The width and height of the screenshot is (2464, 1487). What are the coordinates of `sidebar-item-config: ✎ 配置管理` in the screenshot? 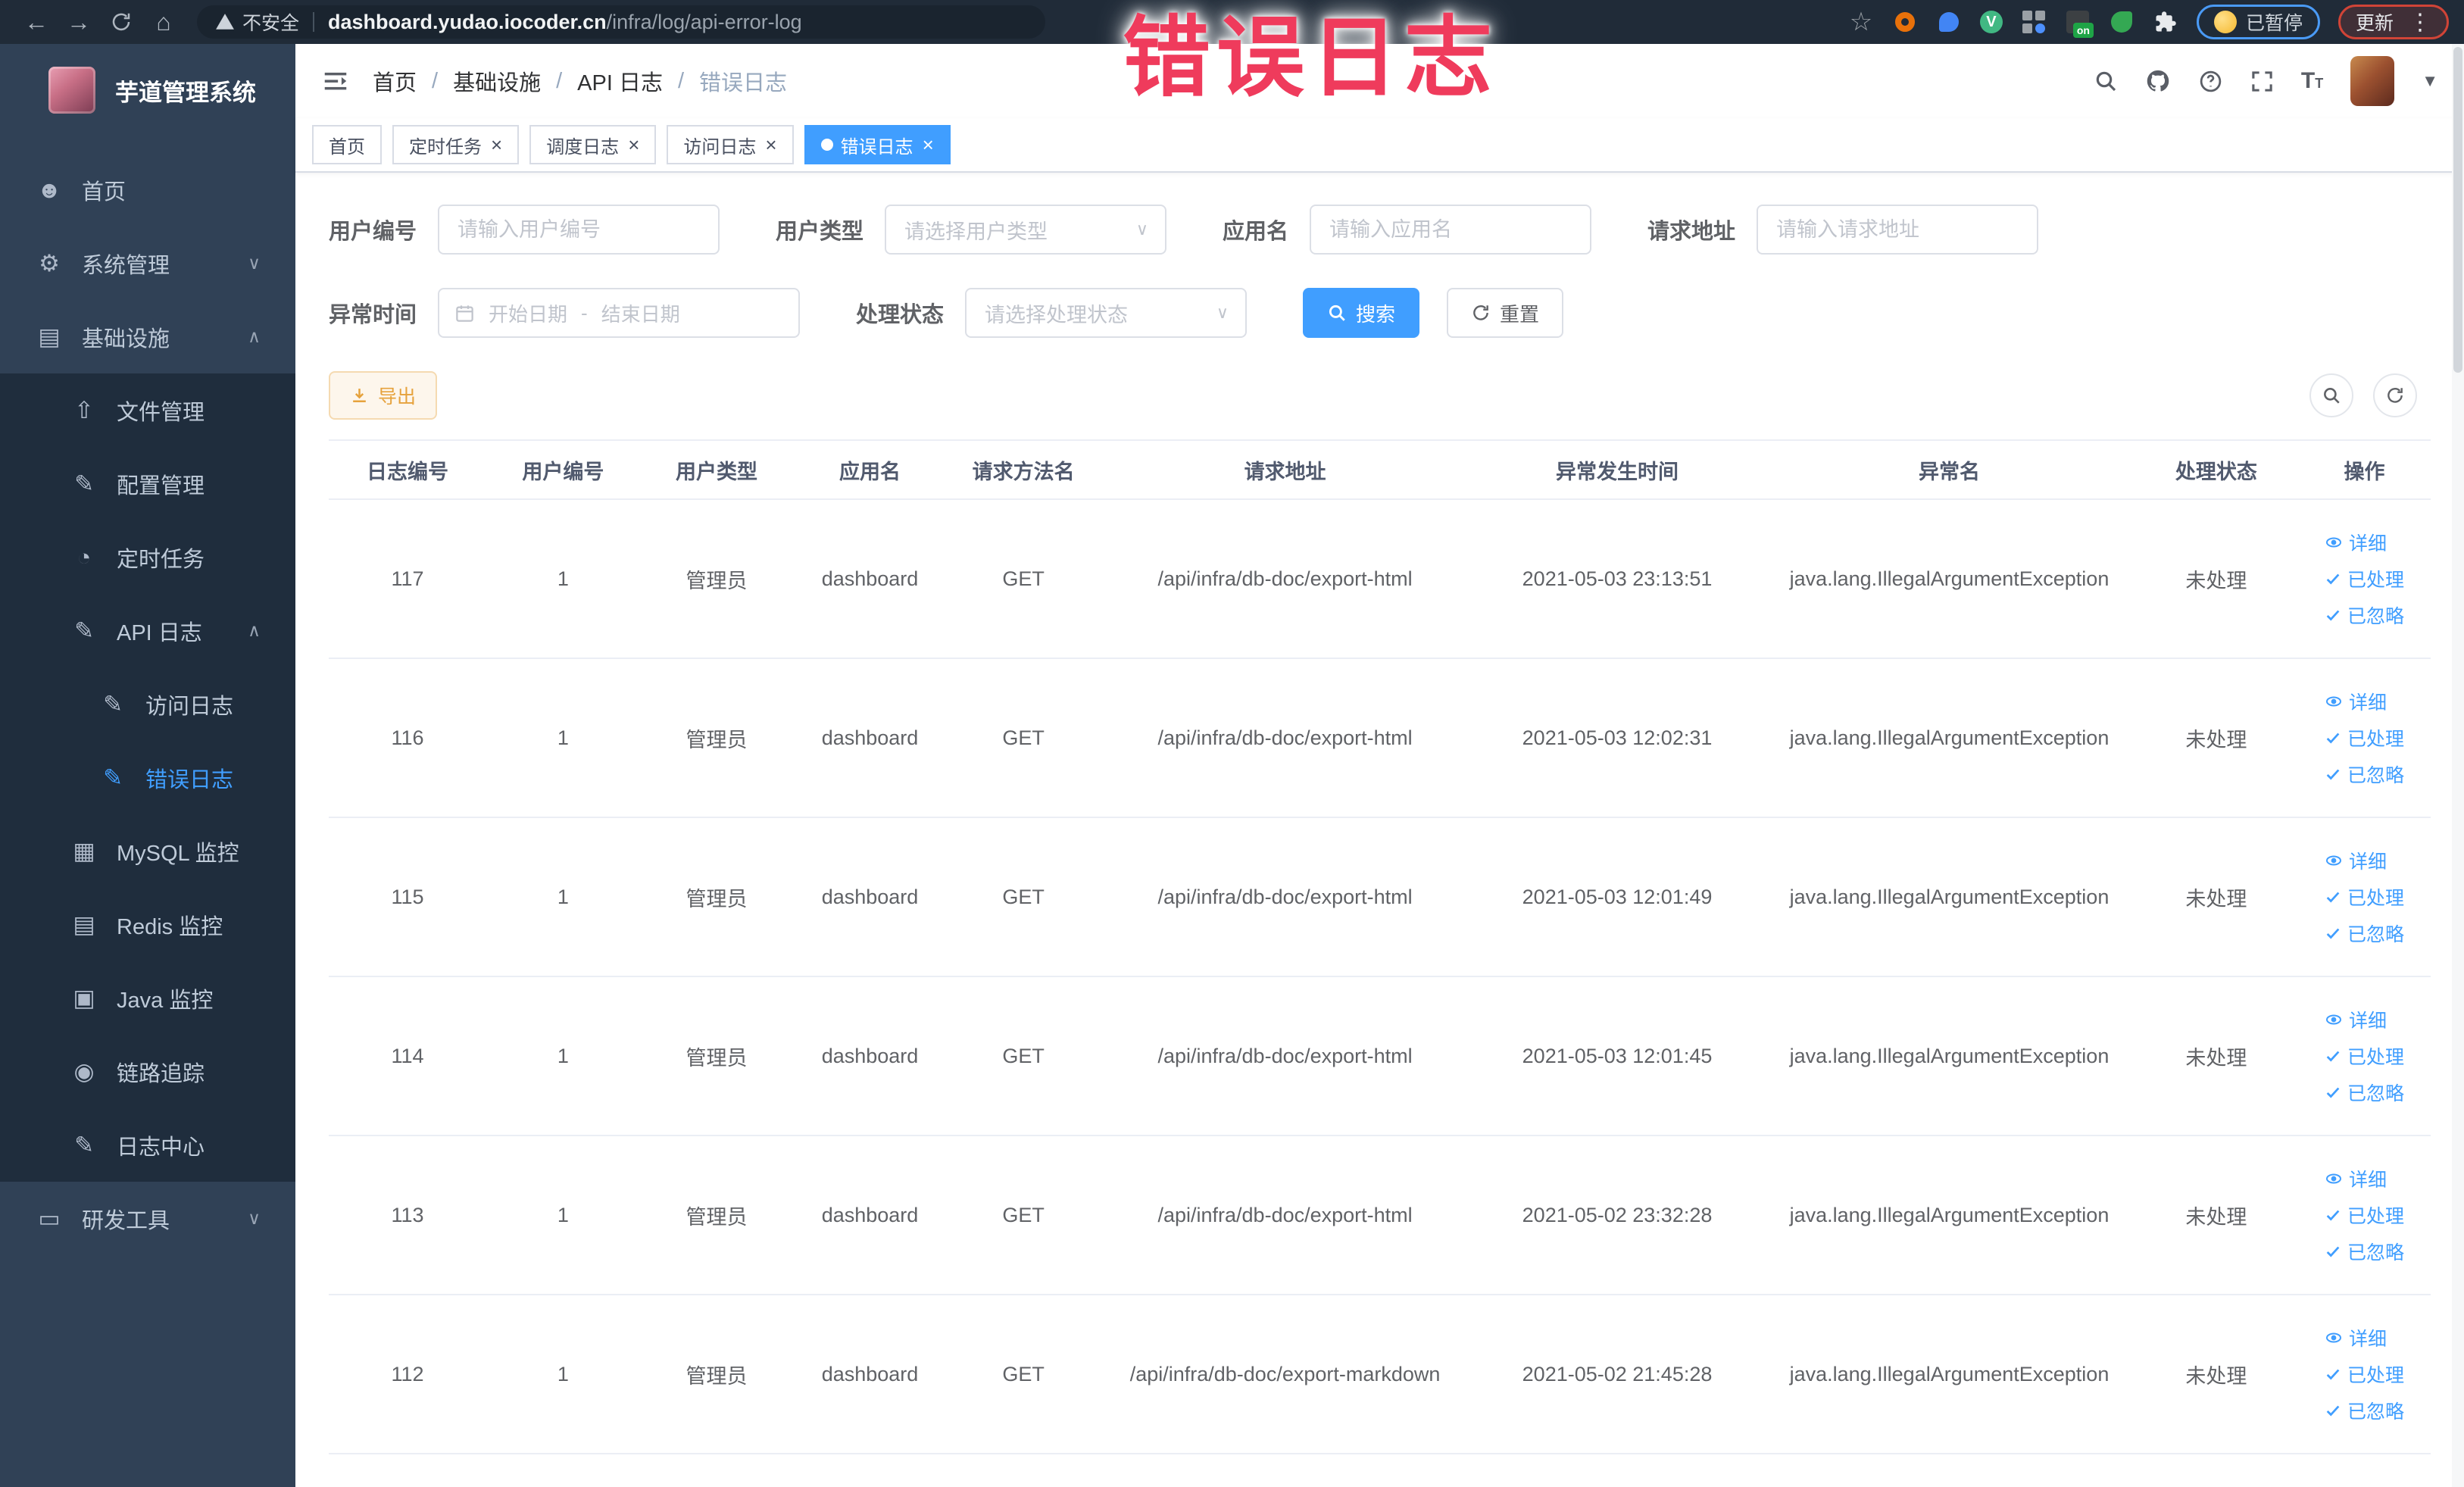 It's located at (147, 483).